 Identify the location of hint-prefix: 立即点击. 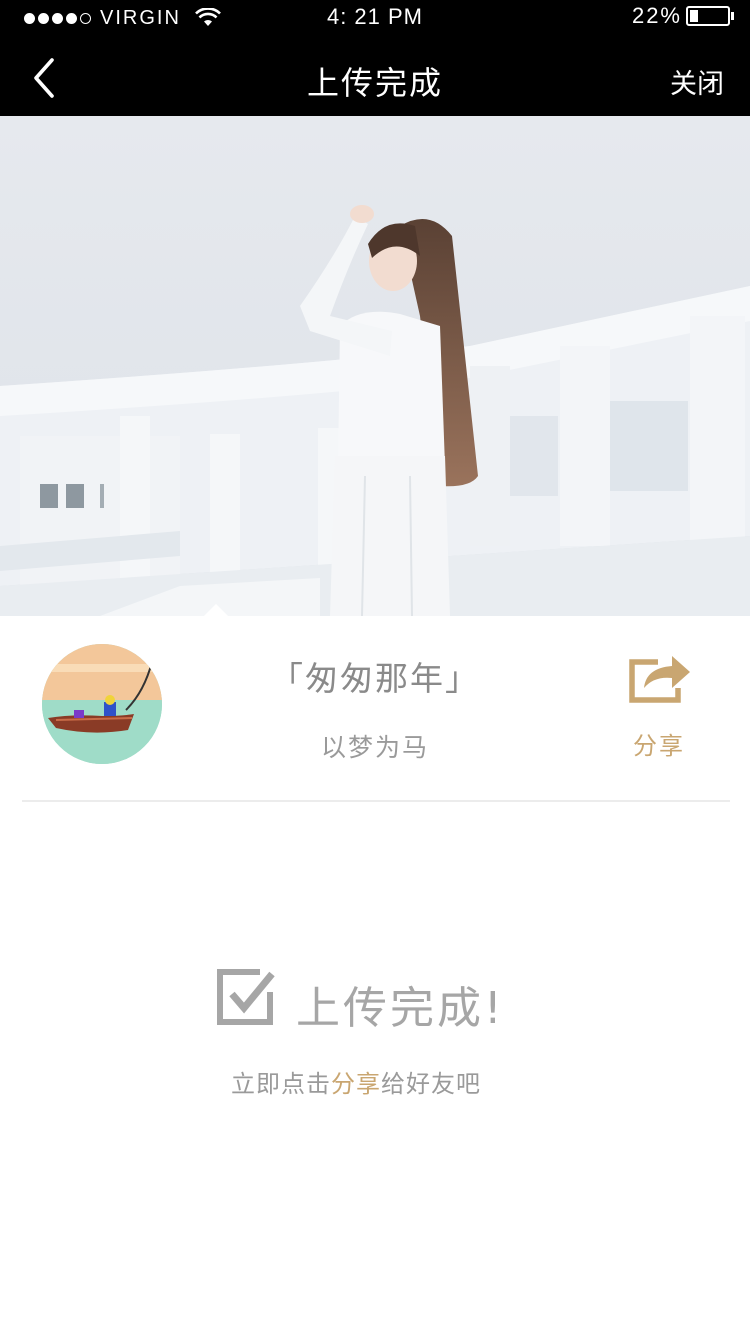
(281, 1084).